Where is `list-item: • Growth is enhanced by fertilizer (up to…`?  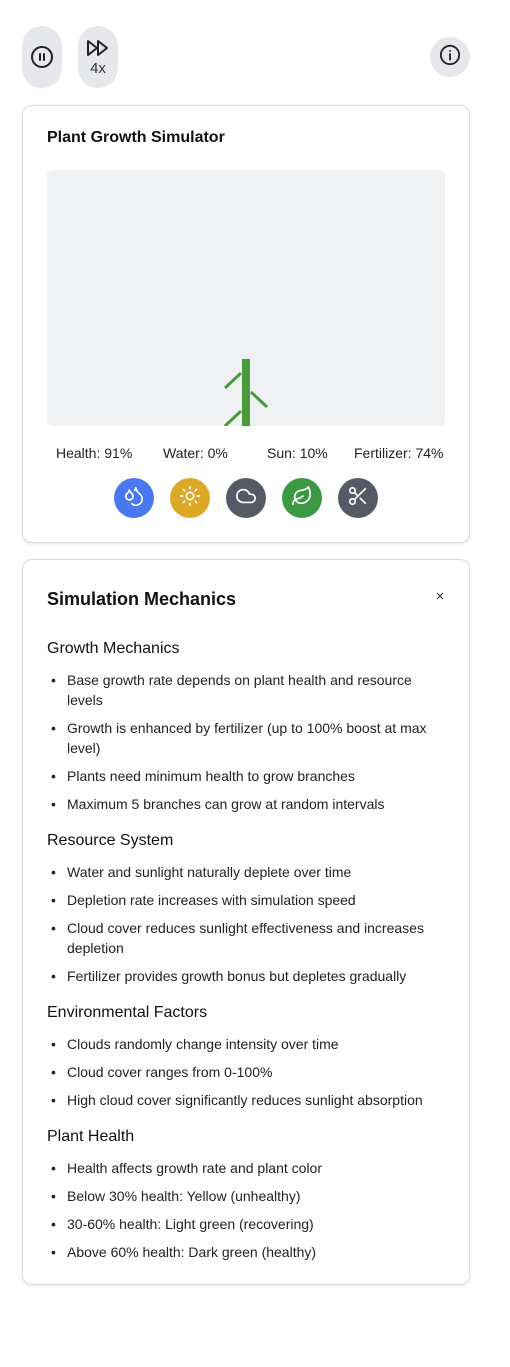 list-item: • Growth is enhanced by fertilizer (up to… is located at coordinates (239, 738).